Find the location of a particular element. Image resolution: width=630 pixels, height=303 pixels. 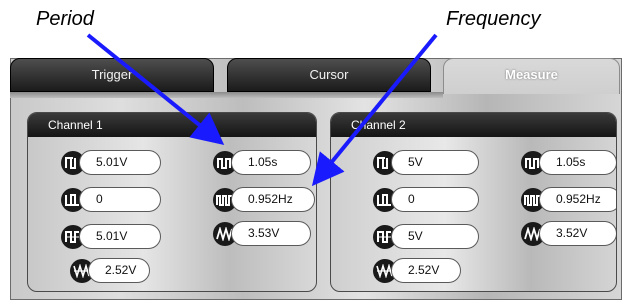

channel-1-period-value: 1.05s is located at coordinates (271, 162).